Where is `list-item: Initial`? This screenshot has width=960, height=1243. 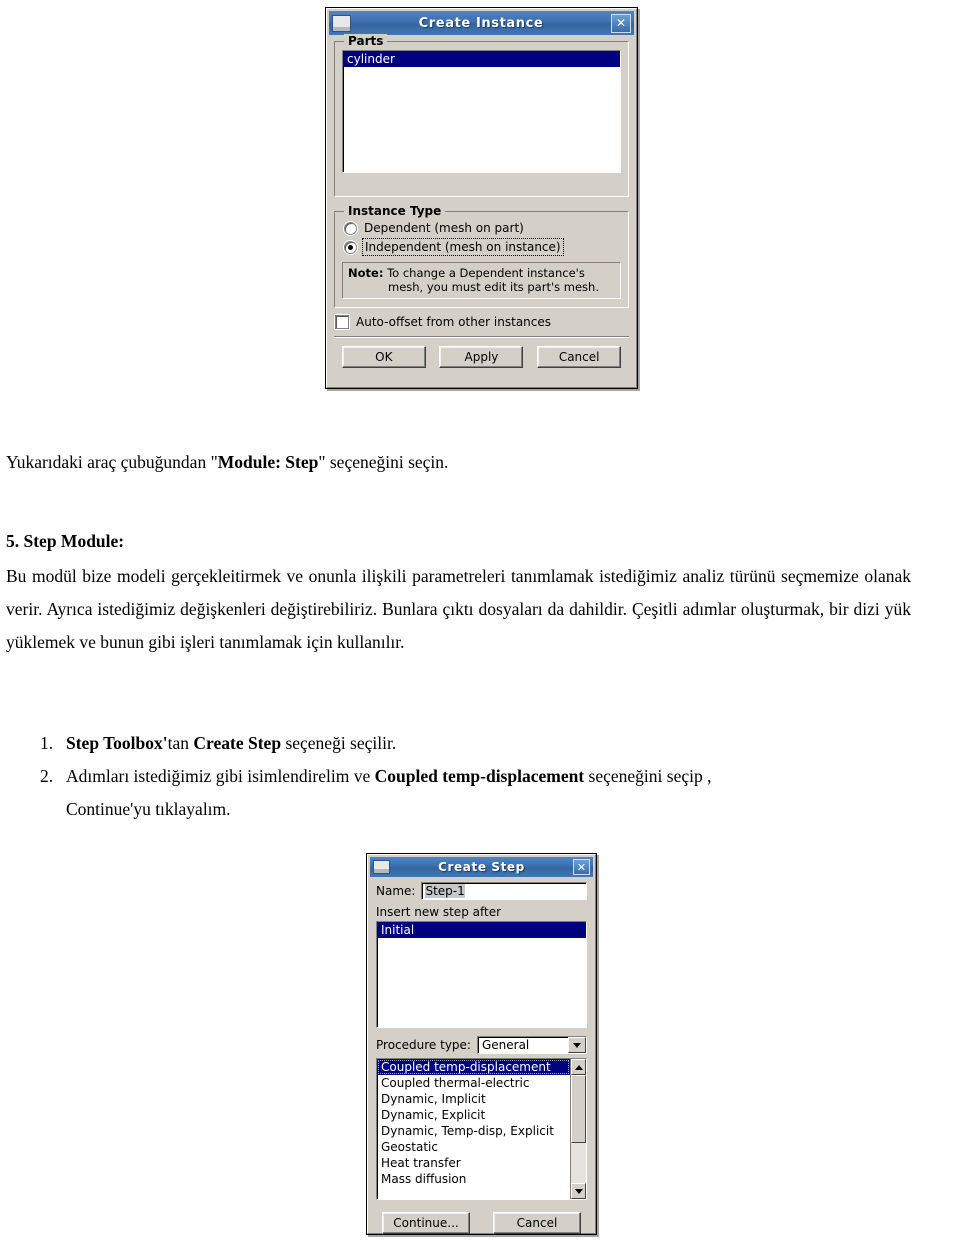 list-item: Initial is located at coordinates (481, 930).